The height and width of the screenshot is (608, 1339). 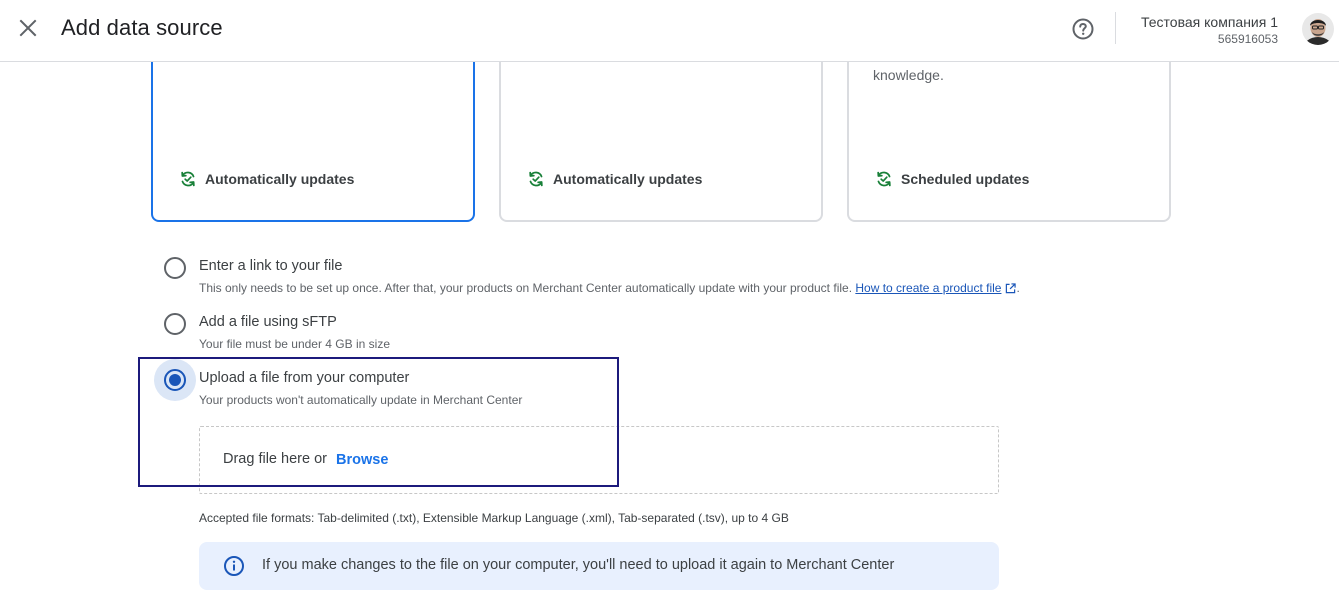 What do you see at coordinates (1018, 288) in the screenshot?
I see `option-link-trailing: .` at bounding box center [1018, 288].